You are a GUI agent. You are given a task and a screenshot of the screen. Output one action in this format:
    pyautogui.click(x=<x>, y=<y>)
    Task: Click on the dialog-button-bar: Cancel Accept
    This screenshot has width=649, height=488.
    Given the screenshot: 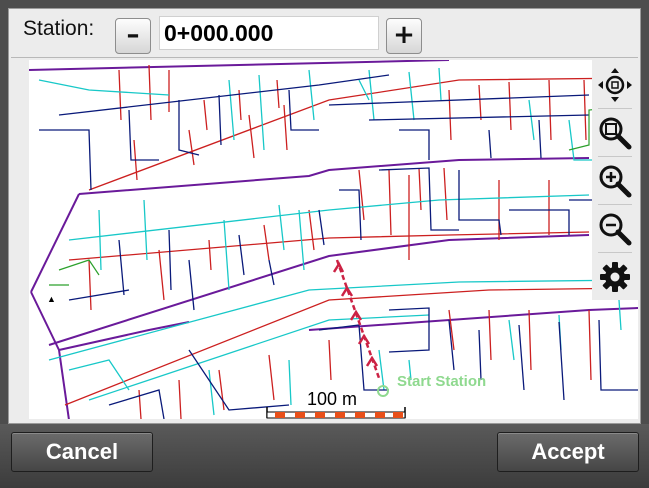 What is the action you would take?
    pyautogui.click(x=324, y=456)
    